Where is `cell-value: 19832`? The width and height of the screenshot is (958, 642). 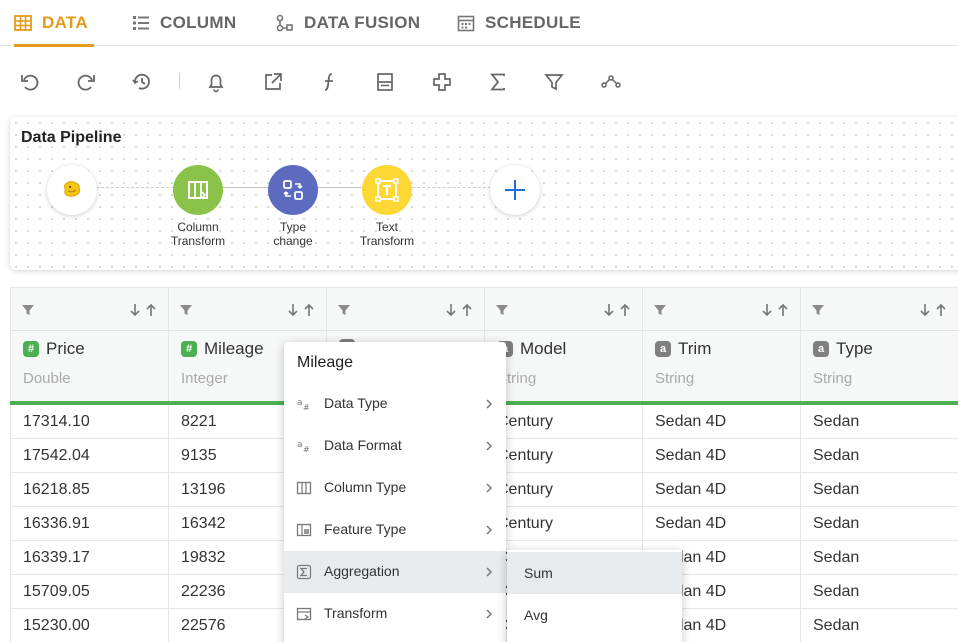
cell-value: 19832 is located at coordinates (203, 557).